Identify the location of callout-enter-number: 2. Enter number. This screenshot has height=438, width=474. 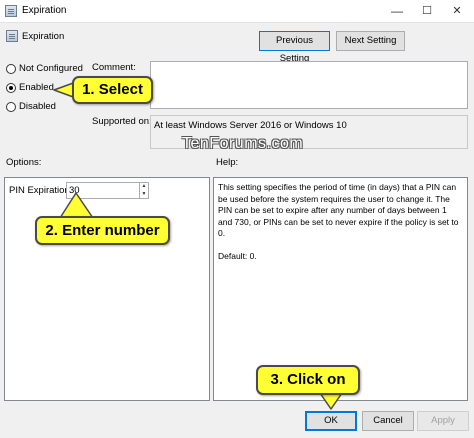
(102, 230).